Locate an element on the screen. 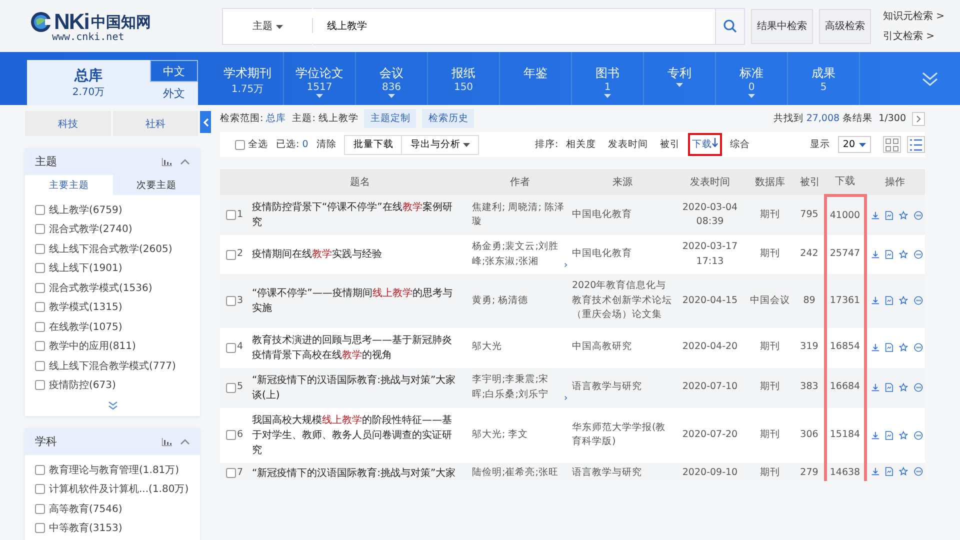  header-link: 引文检索 > is located at coordinates (914, 36).